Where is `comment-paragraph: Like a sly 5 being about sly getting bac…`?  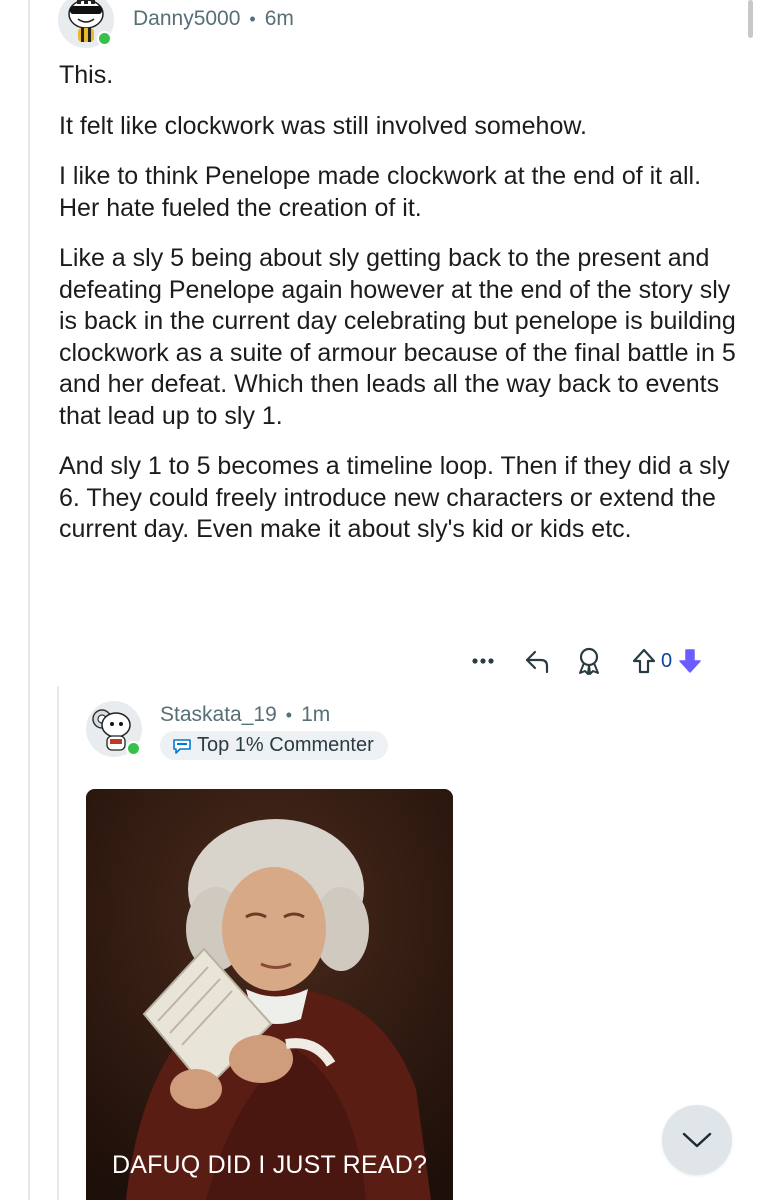
comment-paragraph: Like a sly 5 being about sly getting bac… is located at coordinates (397, 337).